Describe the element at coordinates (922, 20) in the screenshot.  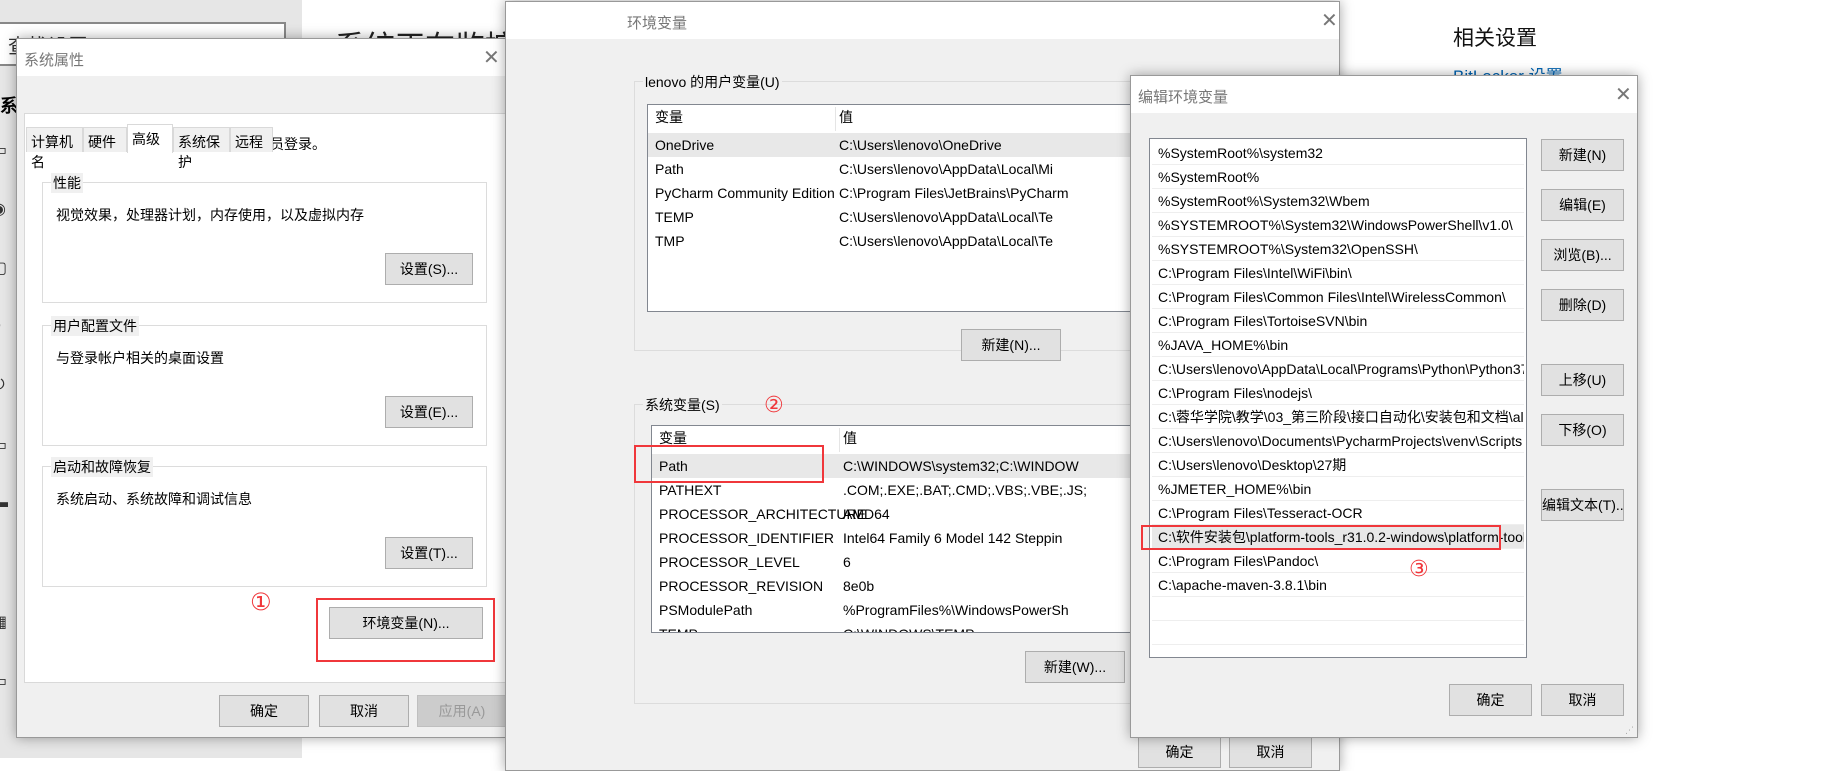
I see `title-bar: 环境变量 ✕` at that location.